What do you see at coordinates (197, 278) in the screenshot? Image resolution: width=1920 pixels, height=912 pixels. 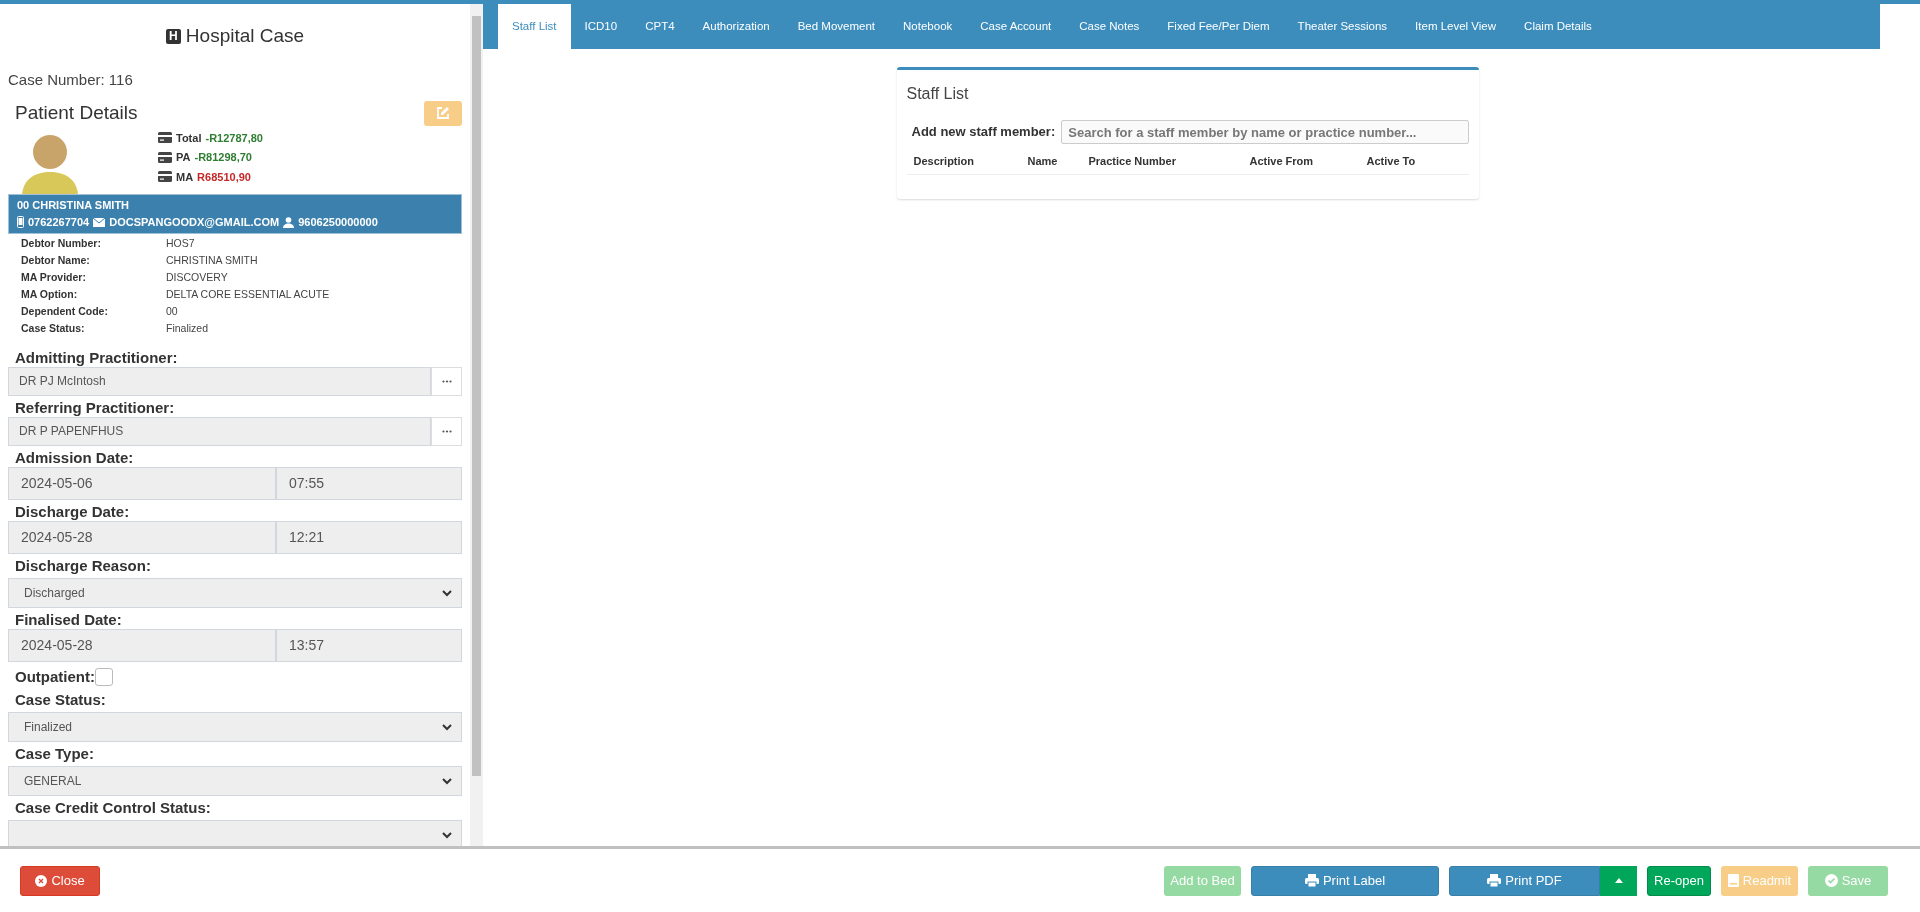 I see `detail-value: DISCOVERY` at bounding box center [197, 278].